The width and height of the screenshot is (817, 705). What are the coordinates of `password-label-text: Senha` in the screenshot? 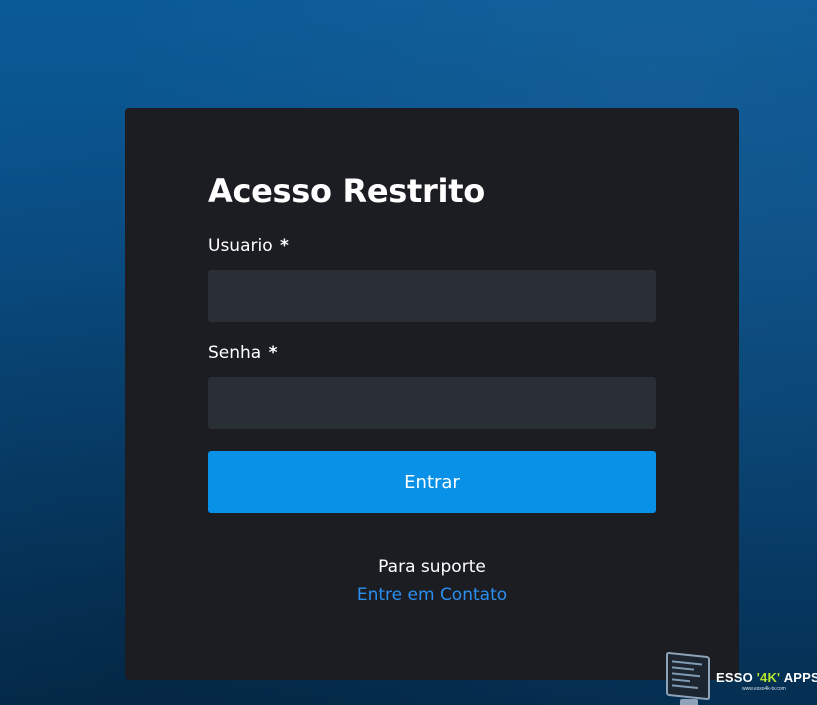 It's located at (235, 353).